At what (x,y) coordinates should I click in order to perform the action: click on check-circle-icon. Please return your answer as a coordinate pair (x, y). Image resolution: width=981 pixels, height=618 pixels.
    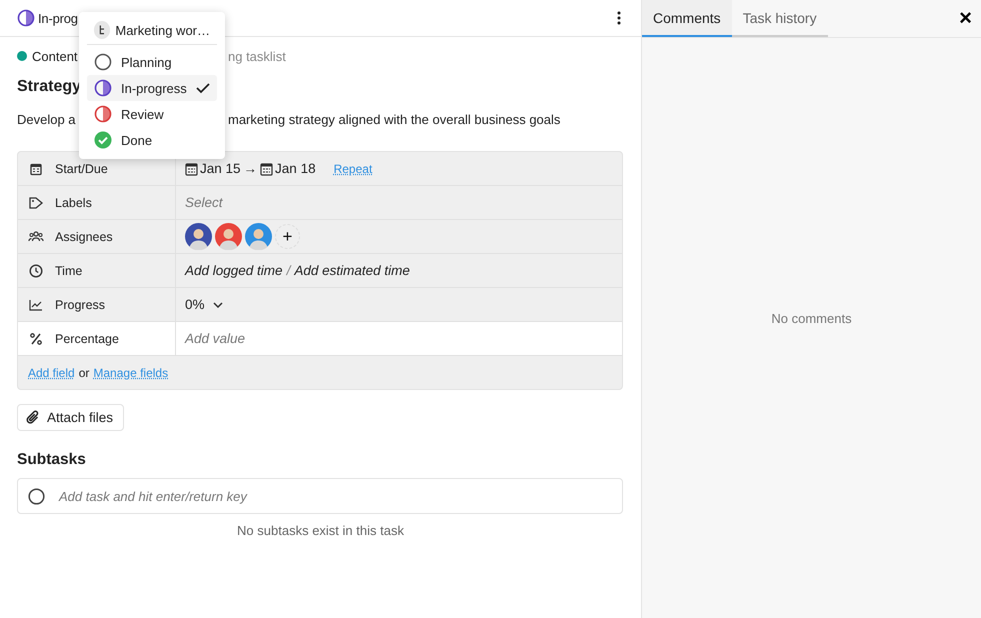
    Looking at the image, I should click on (103, 140).